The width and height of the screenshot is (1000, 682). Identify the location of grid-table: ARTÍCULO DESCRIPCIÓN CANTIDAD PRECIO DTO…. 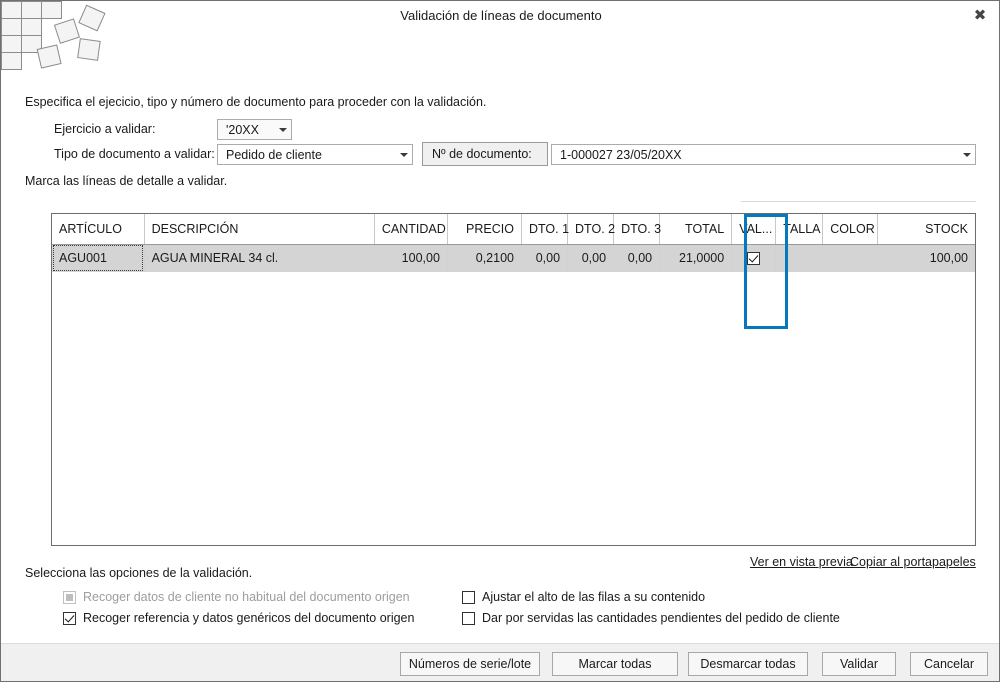
(513, 243).